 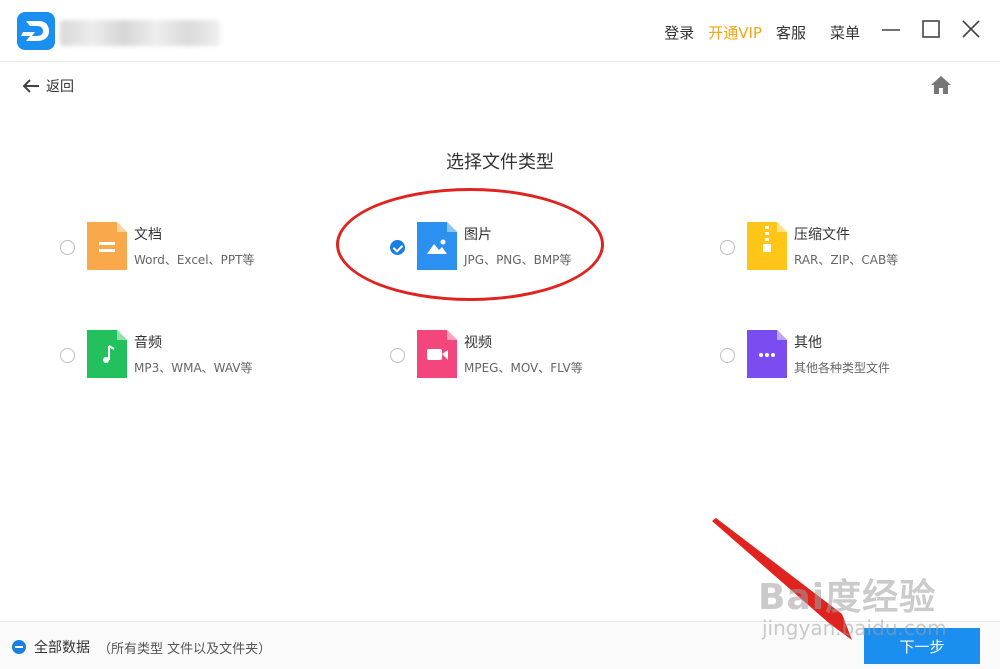 What do you see at coordinates (922, 646) in the screenshot?
I see `next-step-button: 下一步` at bounding box center [922, 646].